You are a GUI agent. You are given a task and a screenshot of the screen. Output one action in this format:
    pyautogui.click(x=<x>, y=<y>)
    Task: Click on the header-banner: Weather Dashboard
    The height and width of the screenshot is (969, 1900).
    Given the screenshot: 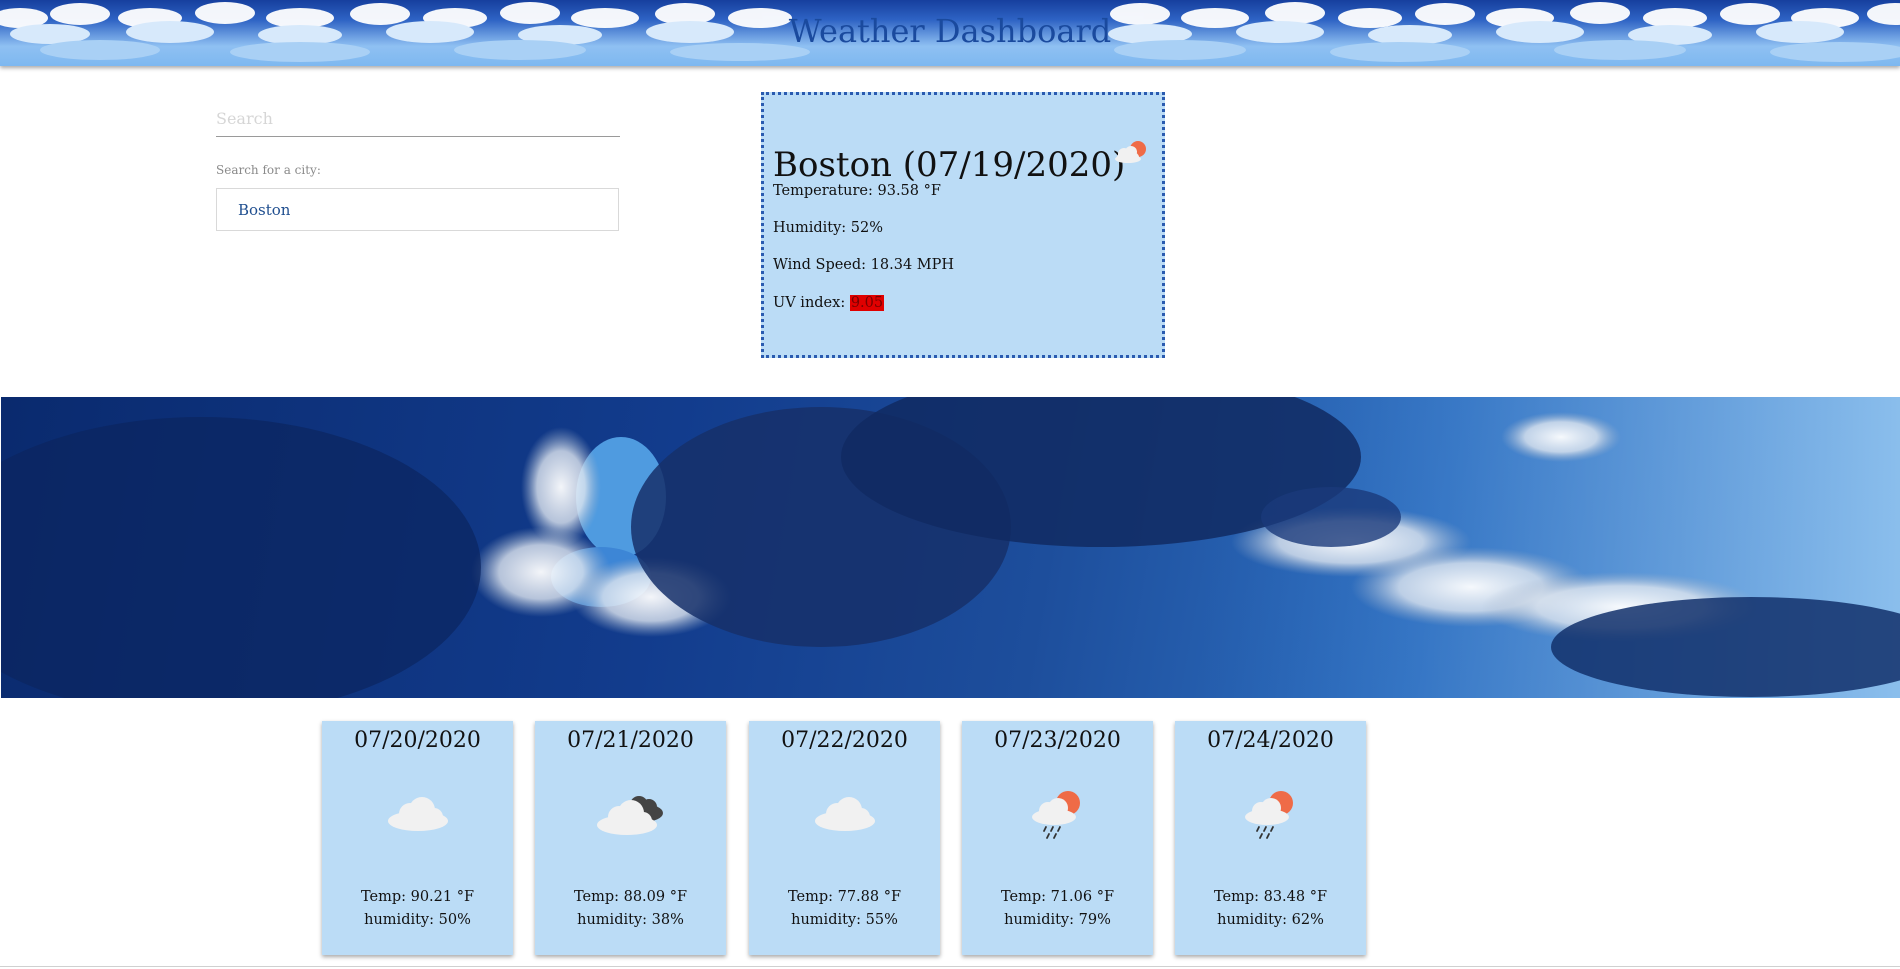 What is the action you would take?
    pyautogui.click(x=950, y=33)
    